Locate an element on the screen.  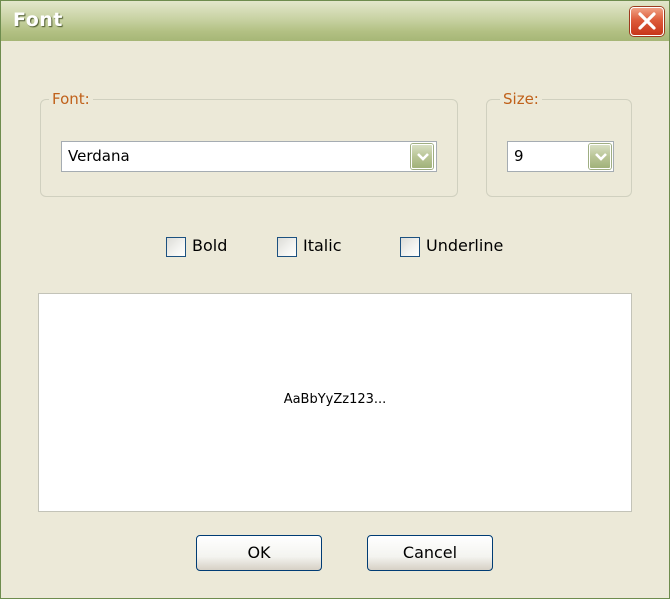
italic-checkbox-box is located at coordinates (287, 247).